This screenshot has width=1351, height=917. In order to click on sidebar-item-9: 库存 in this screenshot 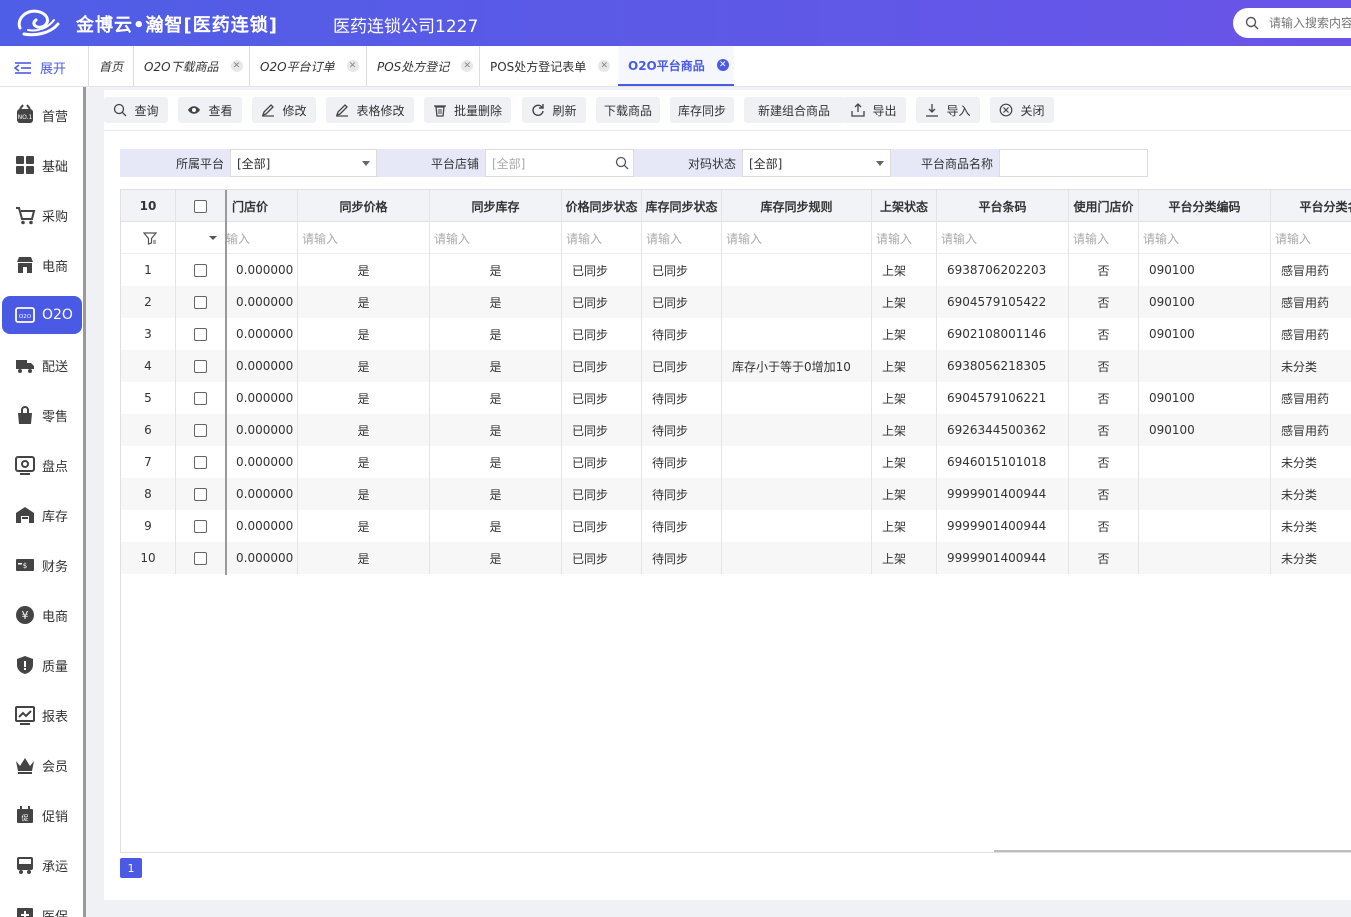, I will do `click(42, 515)`.